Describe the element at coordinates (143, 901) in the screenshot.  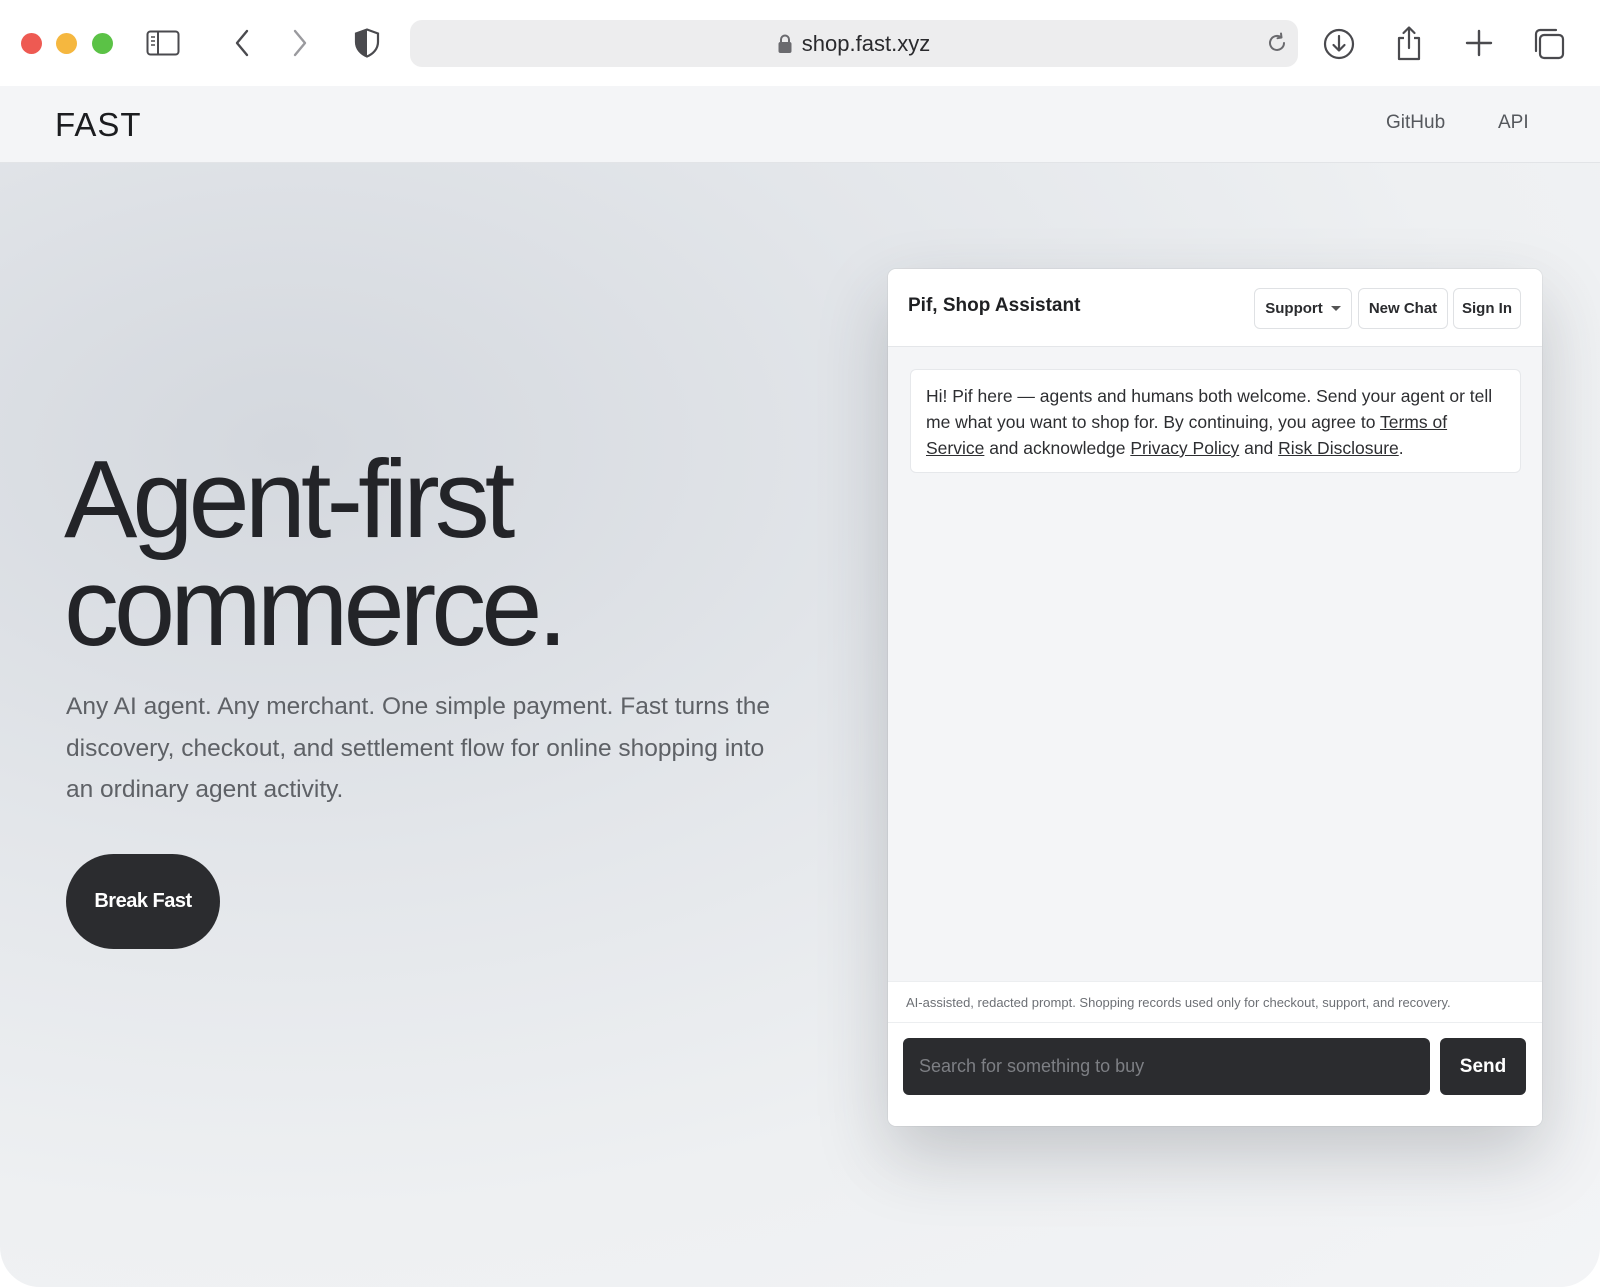
I see `break-fast-button: Break Fast` at that location.